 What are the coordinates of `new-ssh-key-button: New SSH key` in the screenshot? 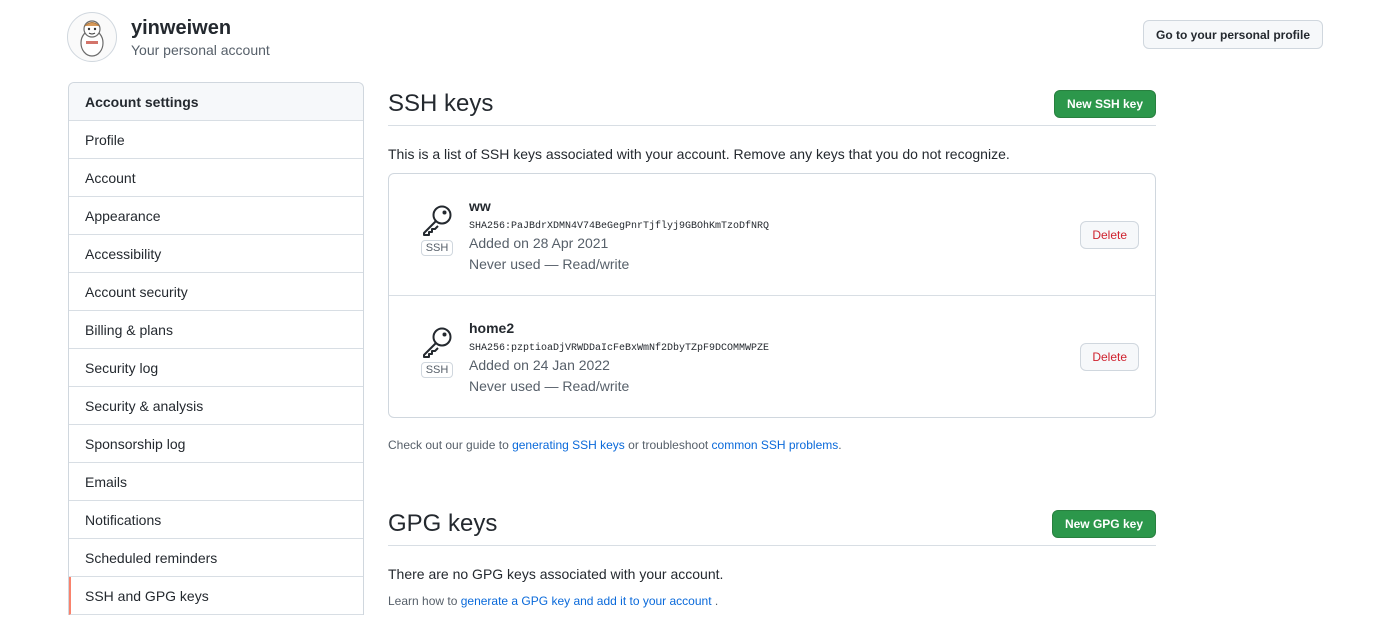 It's located at (1104, 103).